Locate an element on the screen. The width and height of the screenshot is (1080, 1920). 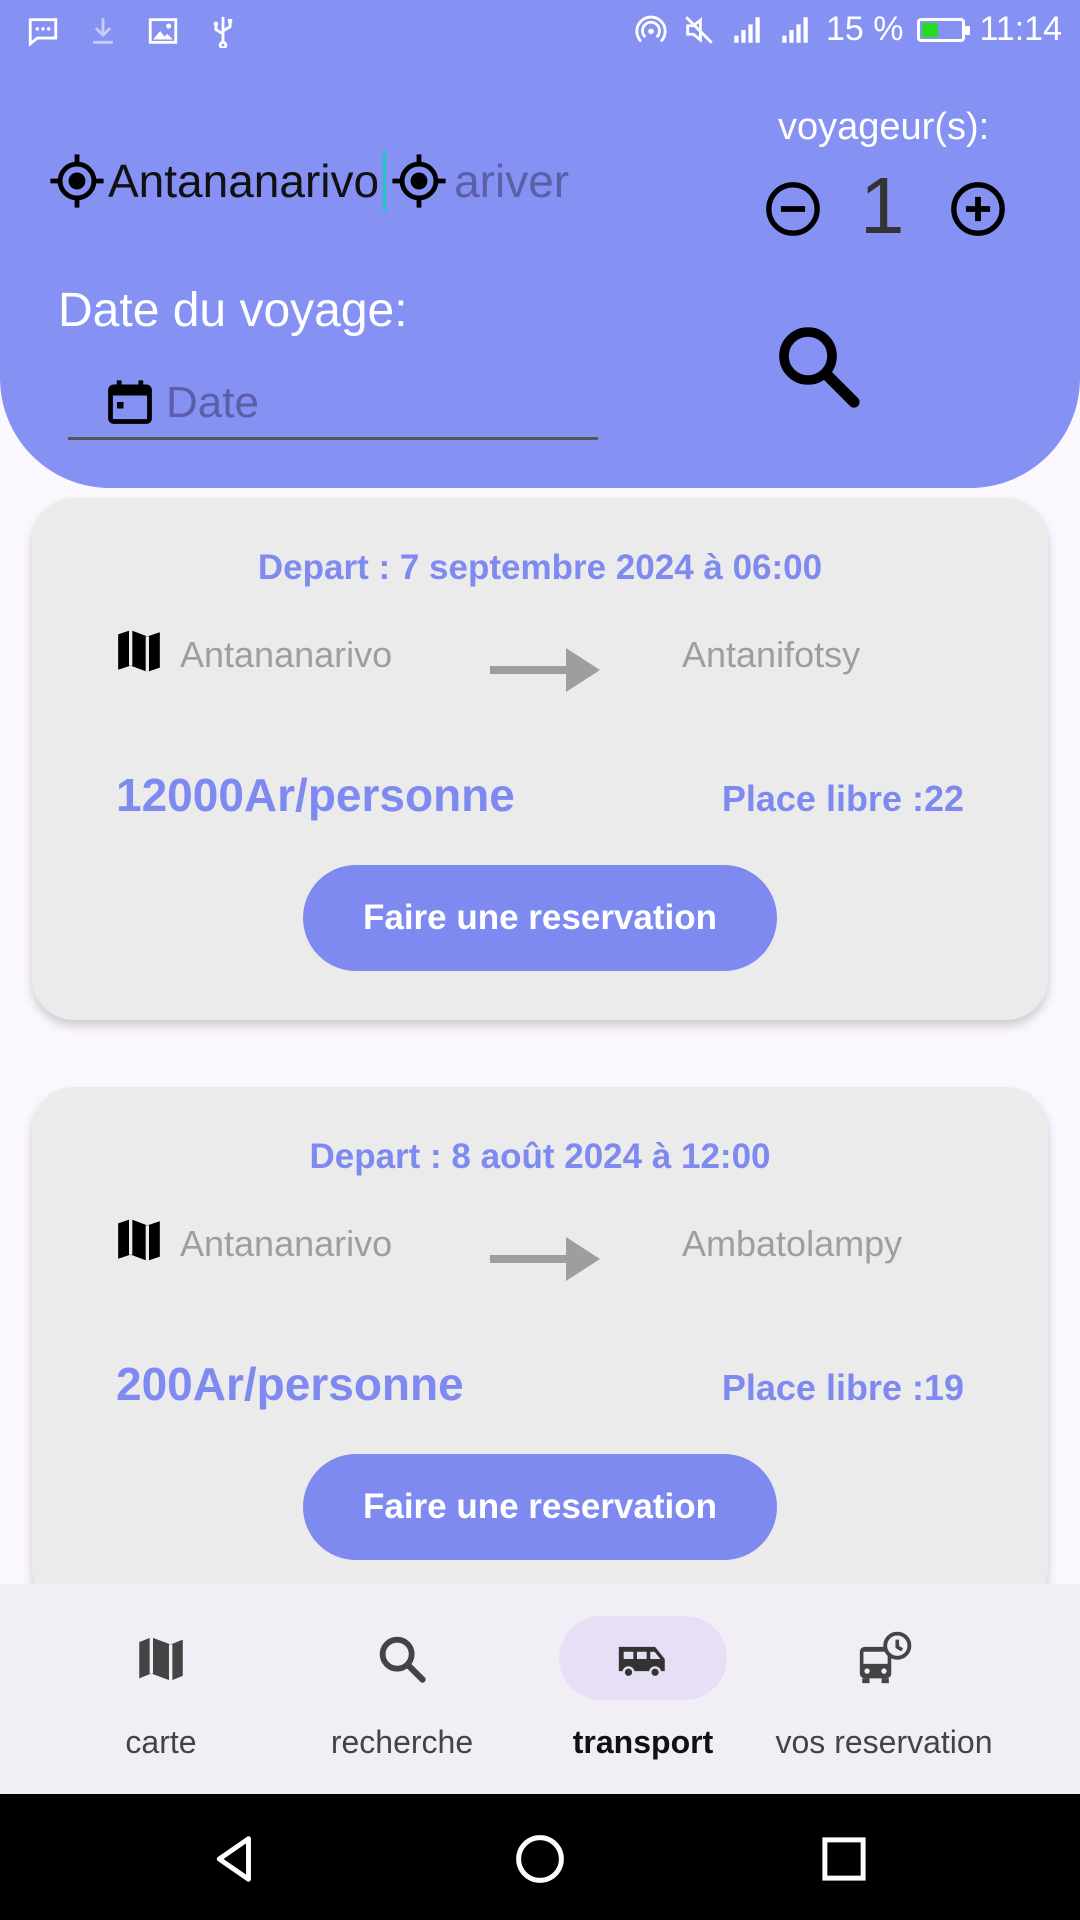
recents-icon is located at coordinates (844, 1859).